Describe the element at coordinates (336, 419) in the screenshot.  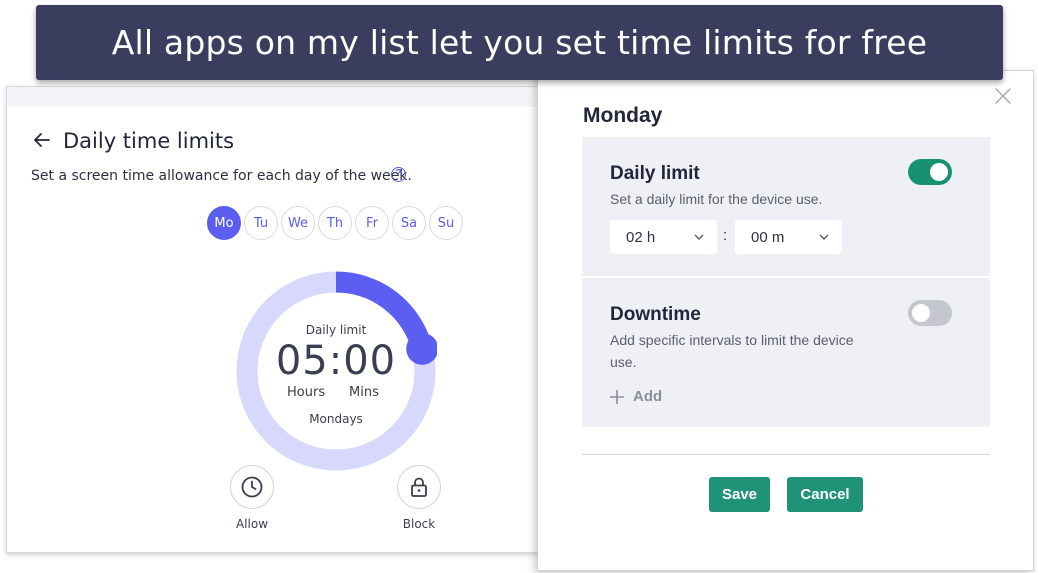
I see `dial-day-label: Mondays` at that location.